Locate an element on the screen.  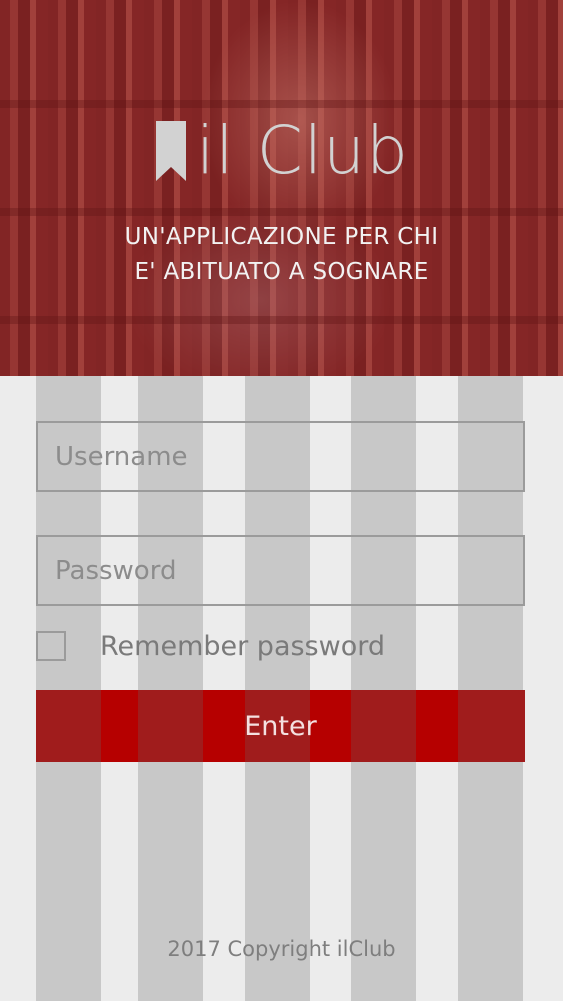
username-input is located at coordinates (280, 456).